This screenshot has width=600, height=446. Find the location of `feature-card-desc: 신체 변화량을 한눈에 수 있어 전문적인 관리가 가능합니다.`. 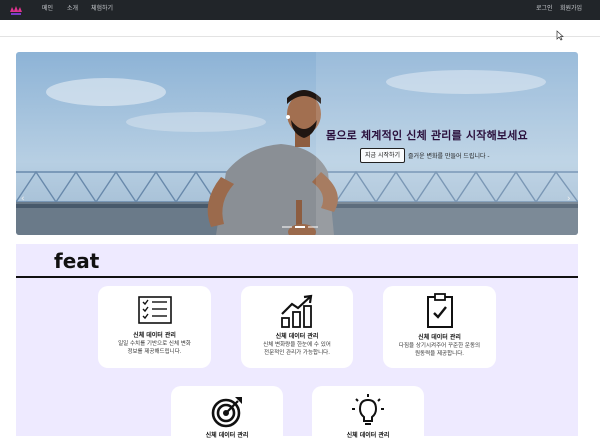

feature-card-desc: 신체 변화량을 한눈에 수 있어 전문적인 관리가 가능합니다. is located at coordinates (297, 349).